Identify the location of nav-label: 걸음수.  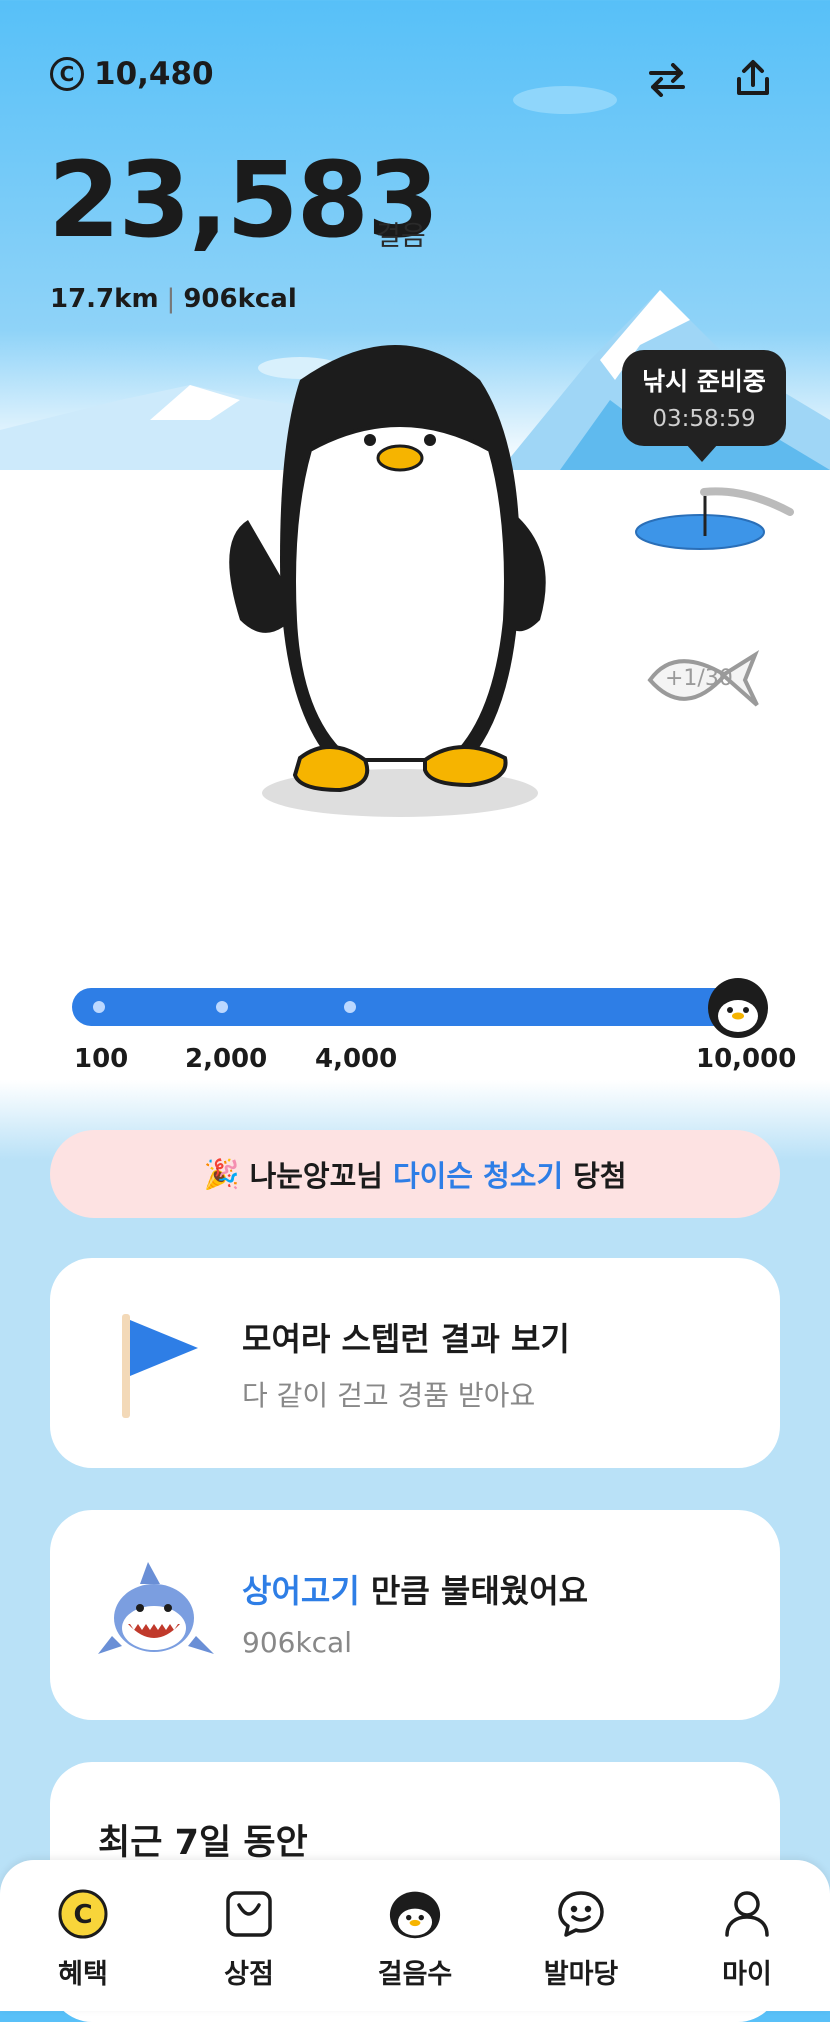
(415, 1974).